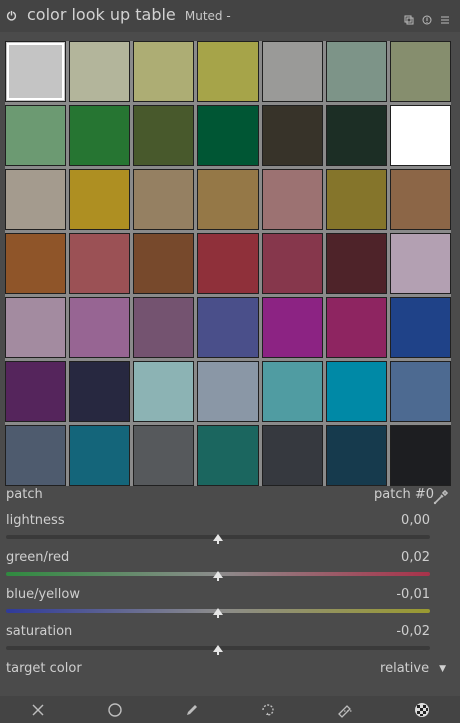 This screenshot has height=723, width=460. I want to click on patch-label: patch, so click(24, 494).